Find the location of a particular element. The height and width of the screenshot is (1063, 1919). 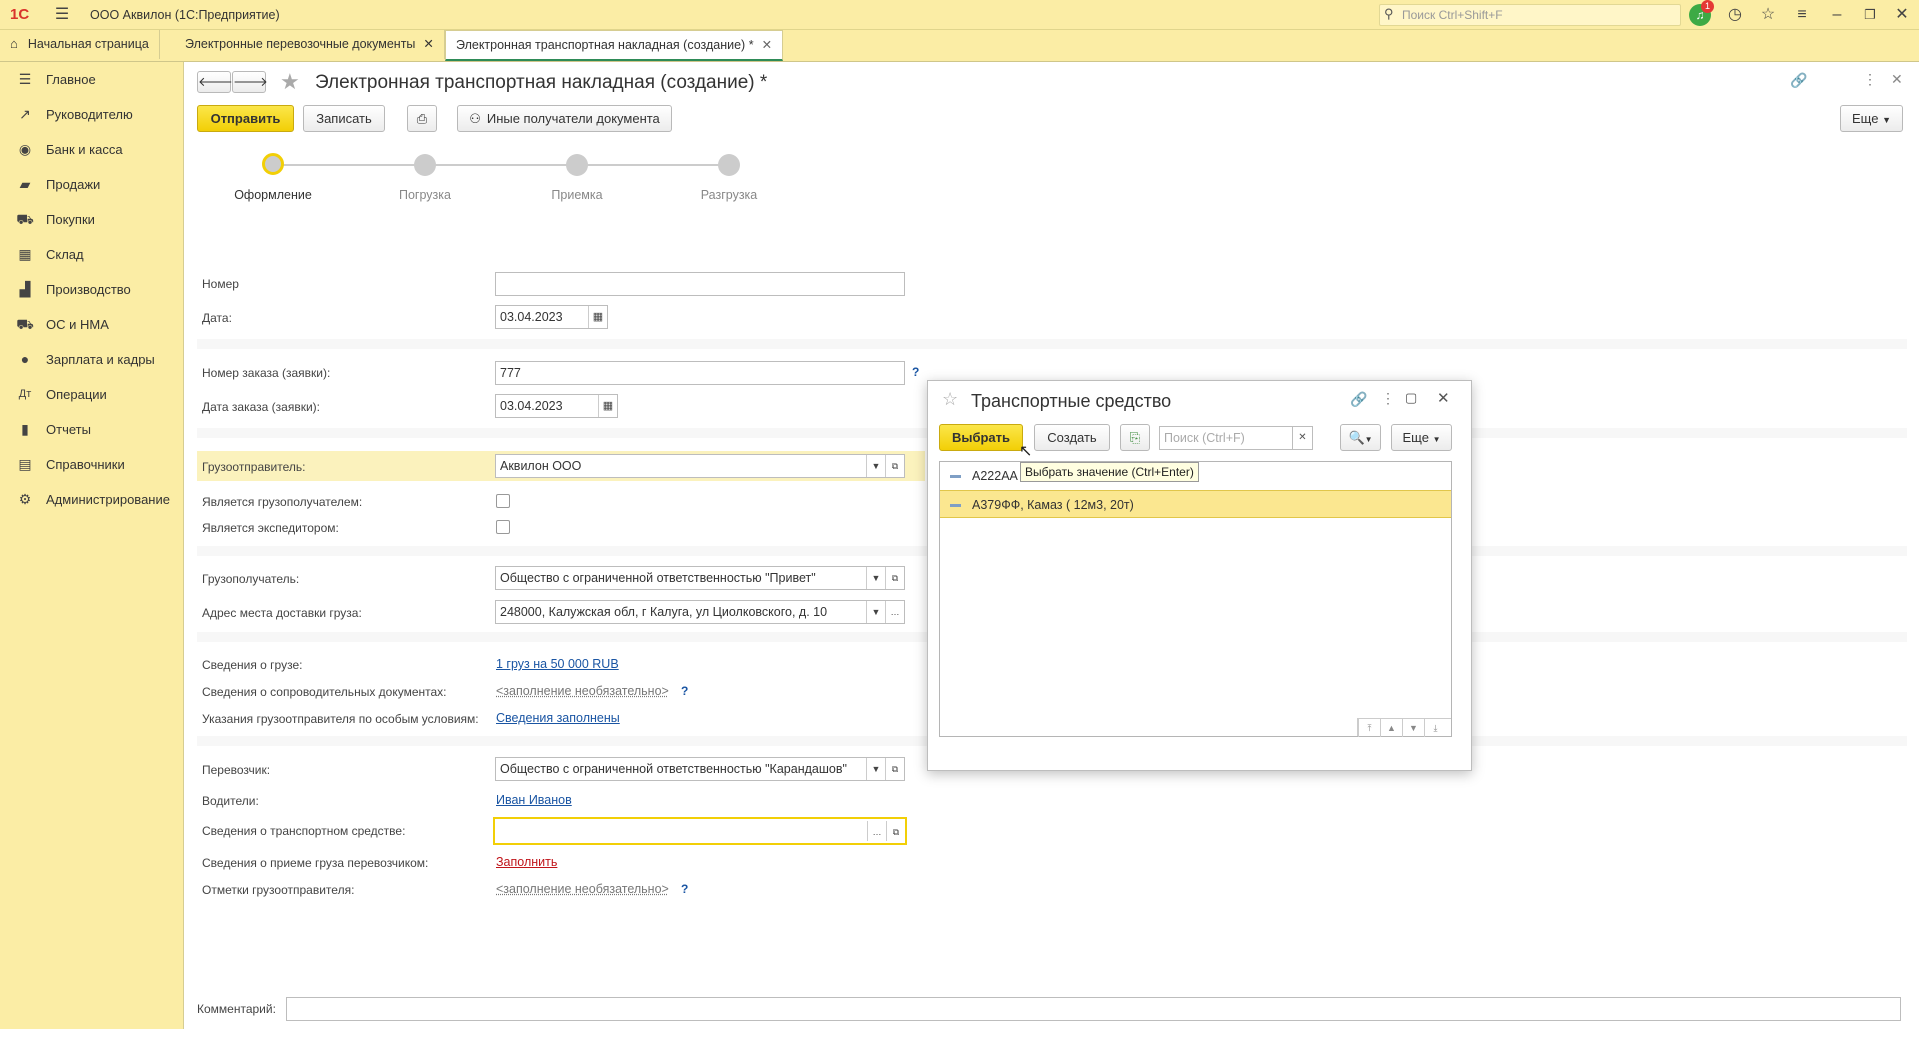

warehouse-icon: ▦ is located at coordinates (25, 254).